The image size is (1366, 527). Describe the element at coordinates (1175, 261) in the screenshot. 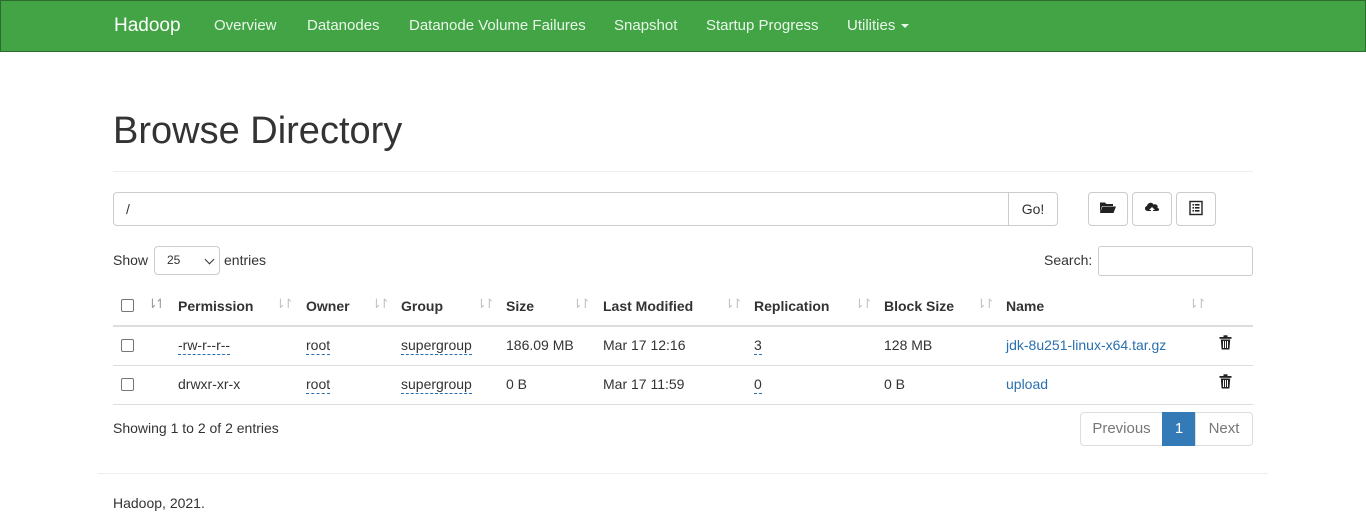

I see `table-search-input` at that location.